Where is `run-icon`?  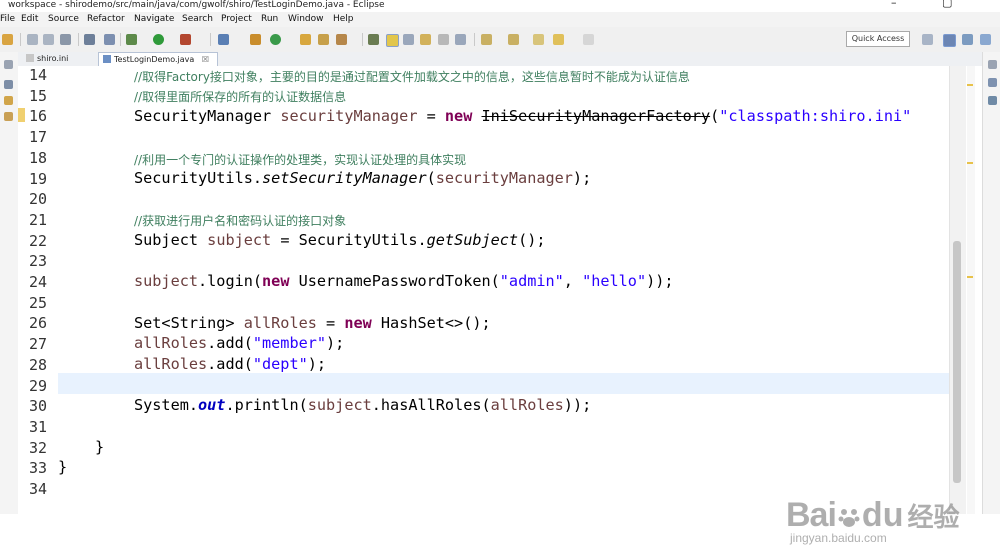 run-icon is located at coordinates (158, 39).